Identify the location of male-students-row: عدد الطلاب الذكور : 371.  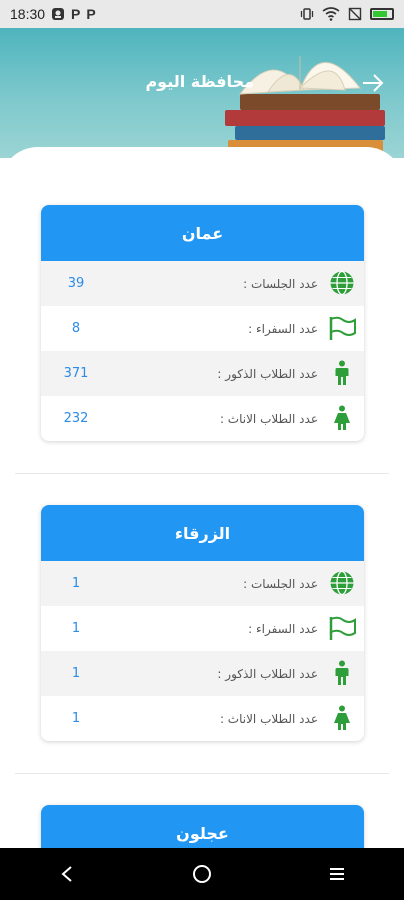
(202, 373).